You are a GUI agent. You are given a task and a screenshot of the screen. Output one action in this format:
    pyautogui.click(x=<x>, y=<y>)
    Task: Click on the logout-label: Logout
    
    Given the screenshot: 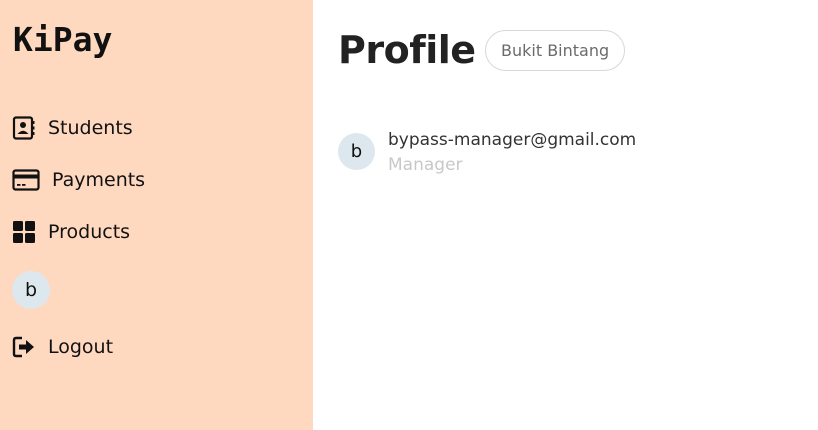 What is the action you would take?
    pyautogui.click(x=81, y=347)
    